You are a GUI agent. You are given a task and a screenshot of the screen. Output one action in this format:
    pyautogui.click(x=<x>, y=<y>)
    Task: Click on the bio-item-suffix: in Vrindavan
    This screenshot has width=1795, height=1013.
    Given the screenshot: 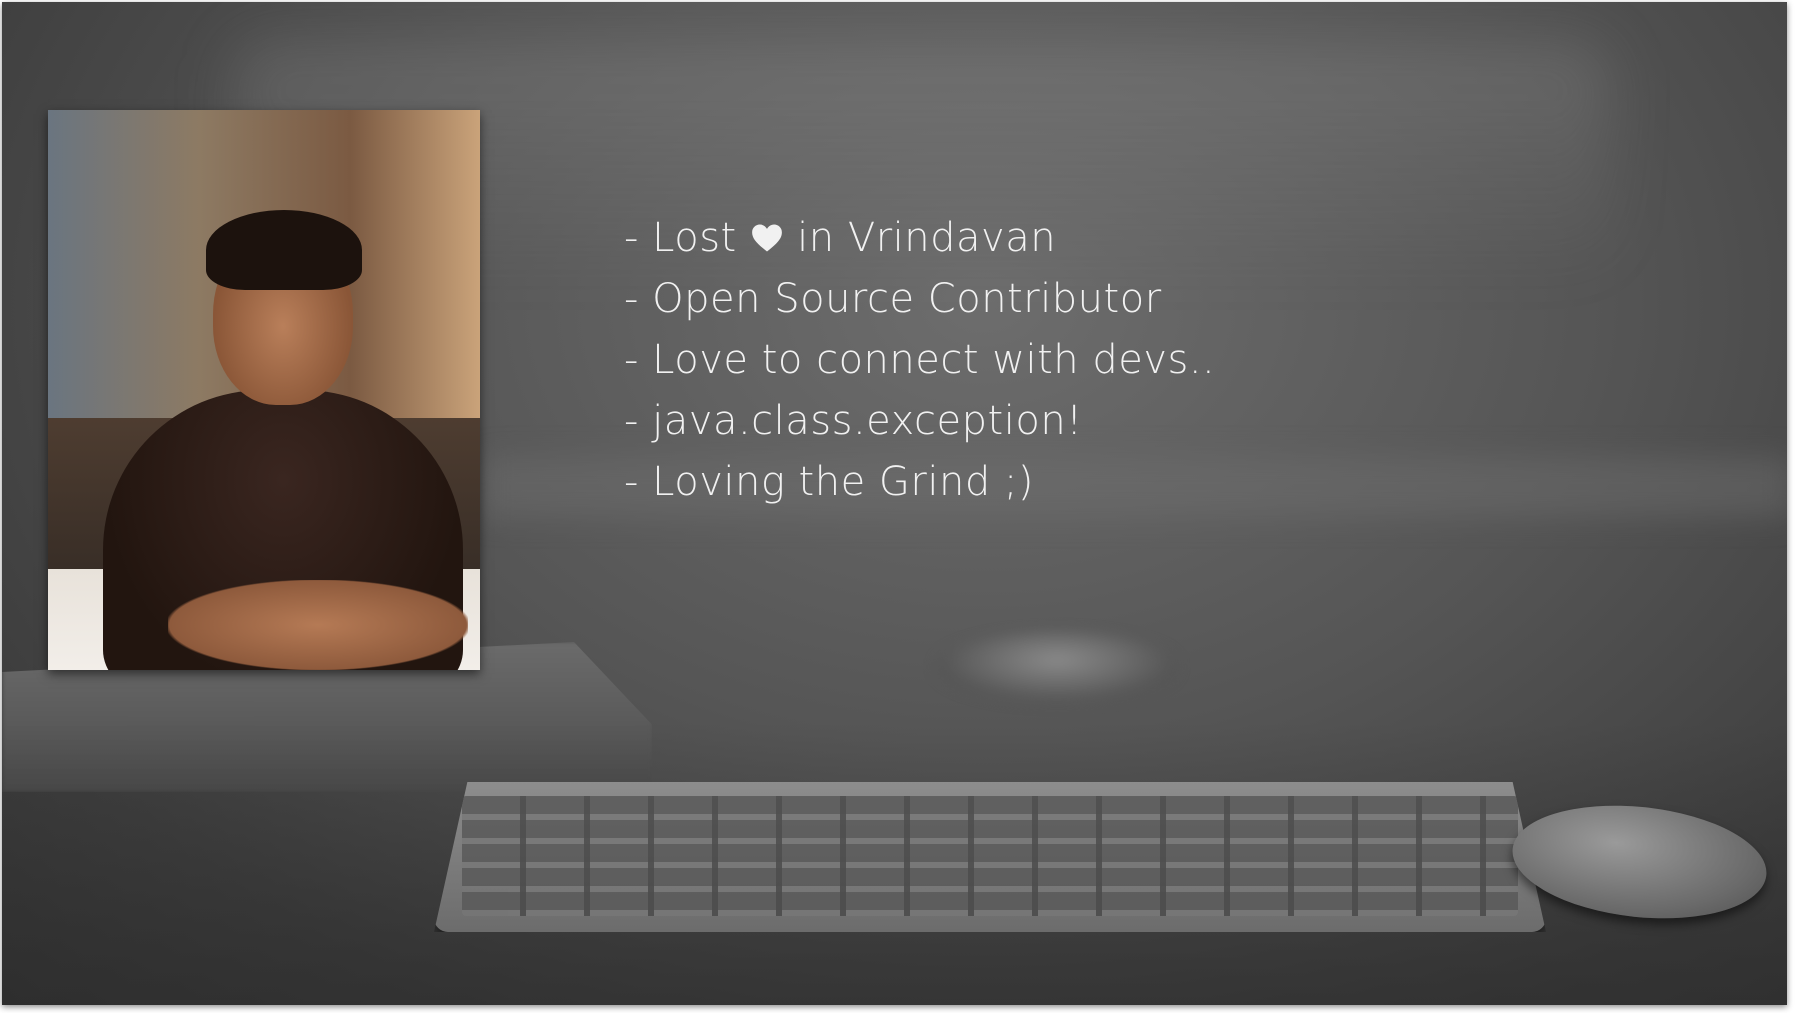 What is the action you would take?
    pyautogui.click(x=920, y=238)
    